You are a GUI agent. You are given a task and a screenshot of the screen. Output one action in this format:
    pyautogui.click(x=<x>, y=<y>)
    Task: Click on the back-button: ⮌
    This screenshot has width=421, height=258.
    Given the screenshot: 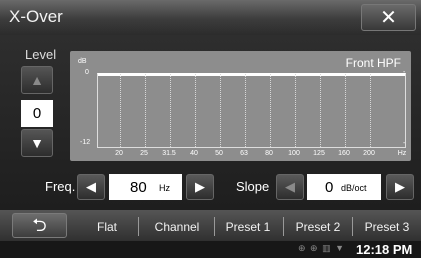 What is the action you would take?
    pyautogui.click(x=39, y=225)
    